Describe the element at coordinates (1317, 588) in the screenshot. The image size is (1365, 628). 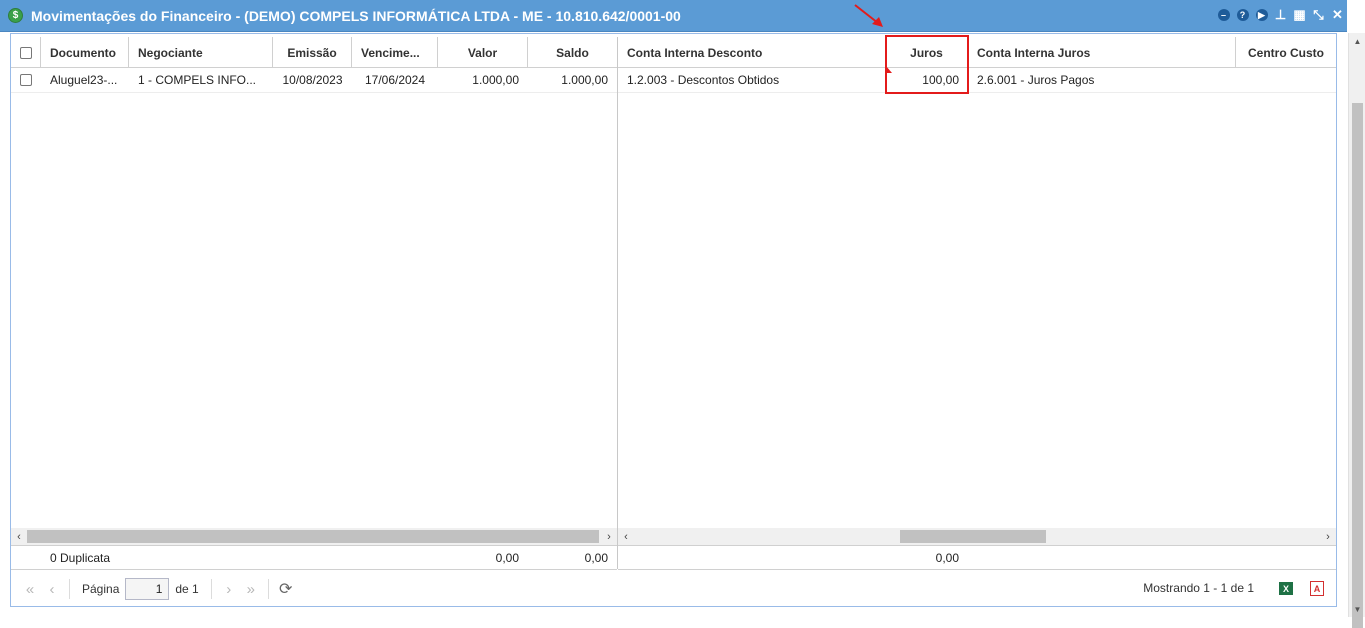
I see `pdf-export-icon: A` at that location.